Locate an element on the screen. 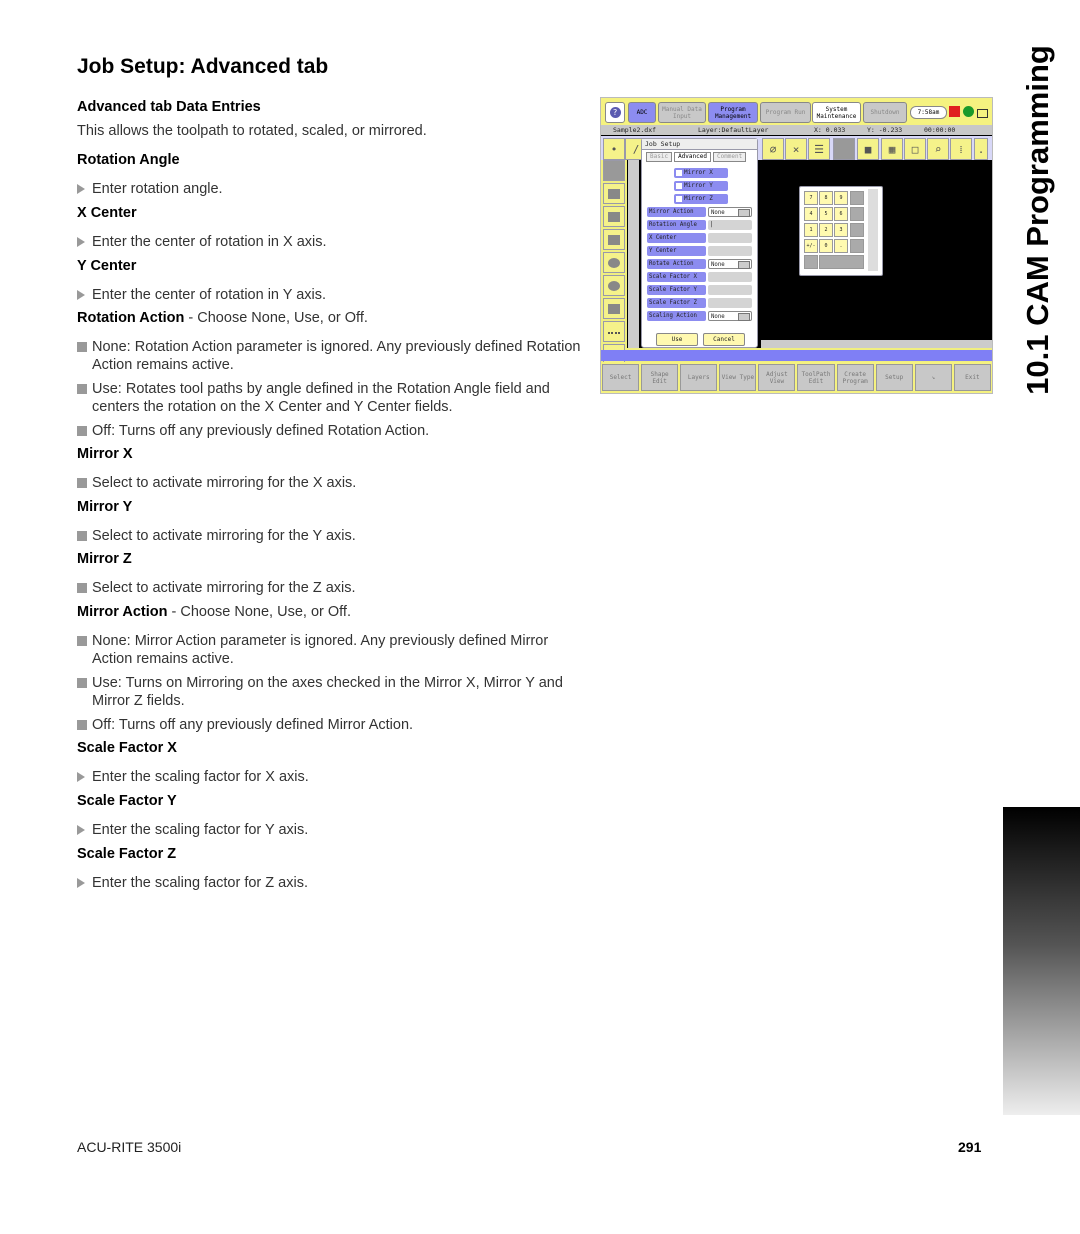 The width and height of the screenshot is (1080, 1234). key-plus-minus: +/- is located at coordinates (811, 246).